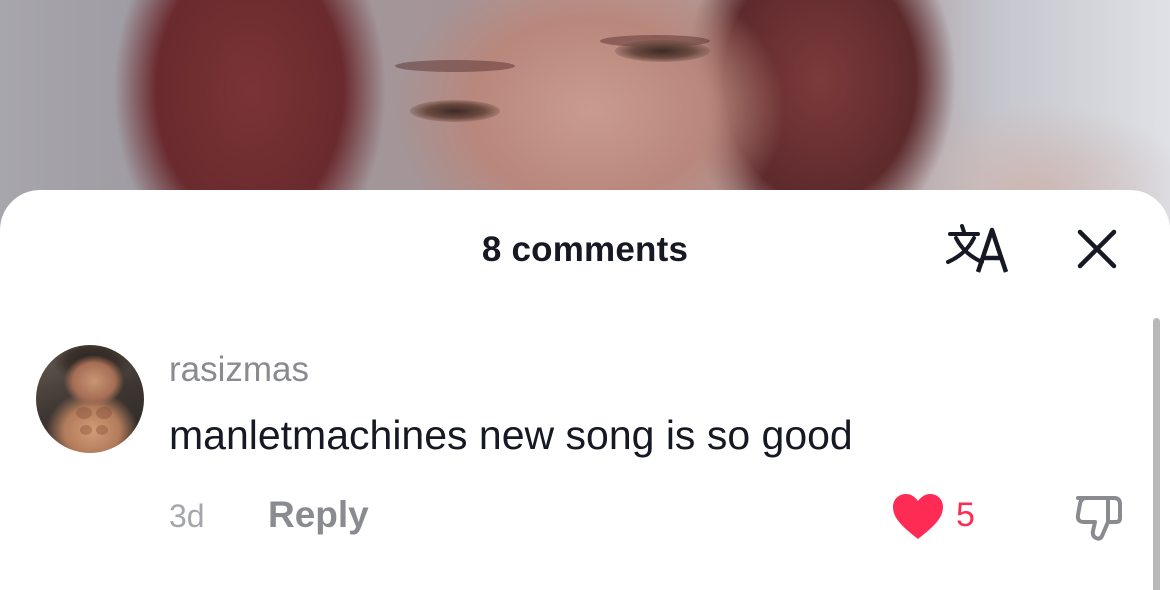 This screenshot has width=1170, height=590. I want to click on user-avatar, so click(90, 399).